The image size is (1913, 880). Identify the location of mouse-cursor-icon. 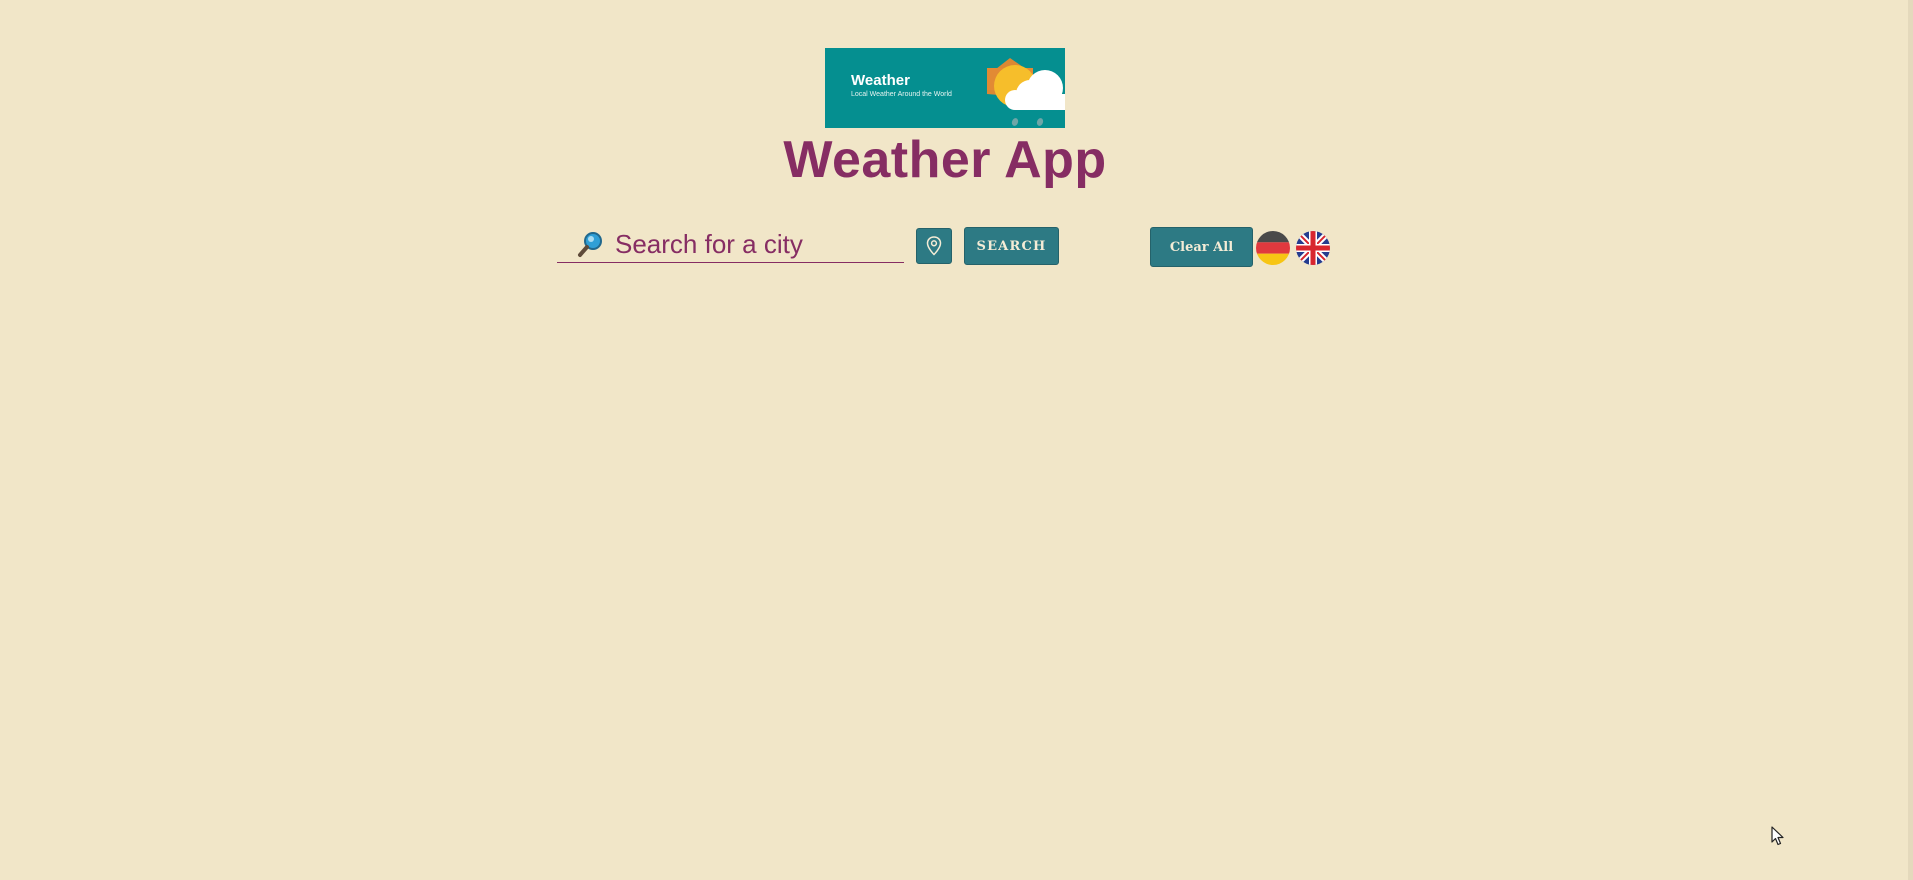
(1777, 836).